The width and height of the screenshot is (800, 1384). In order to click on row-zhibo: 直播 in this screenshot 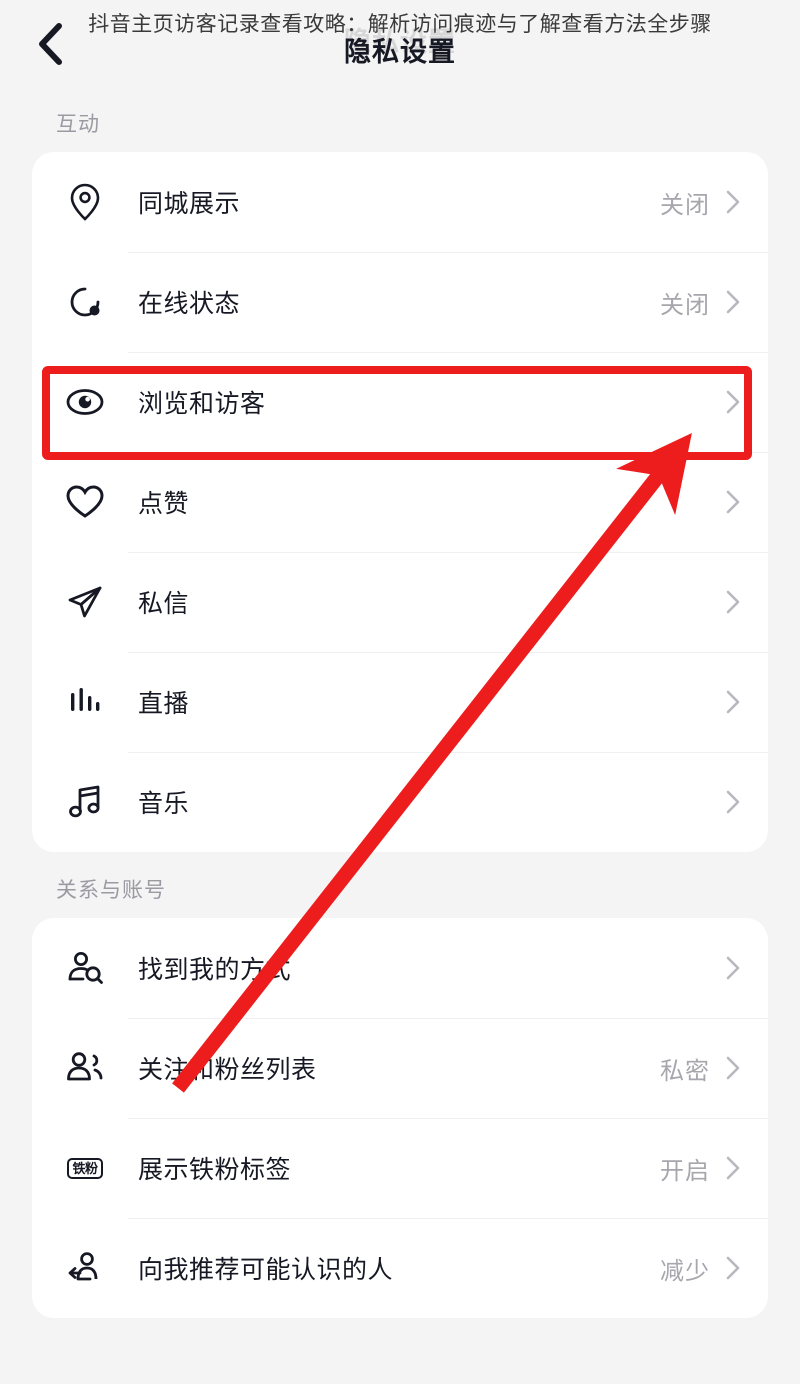, I will do `click(400, 702)`.